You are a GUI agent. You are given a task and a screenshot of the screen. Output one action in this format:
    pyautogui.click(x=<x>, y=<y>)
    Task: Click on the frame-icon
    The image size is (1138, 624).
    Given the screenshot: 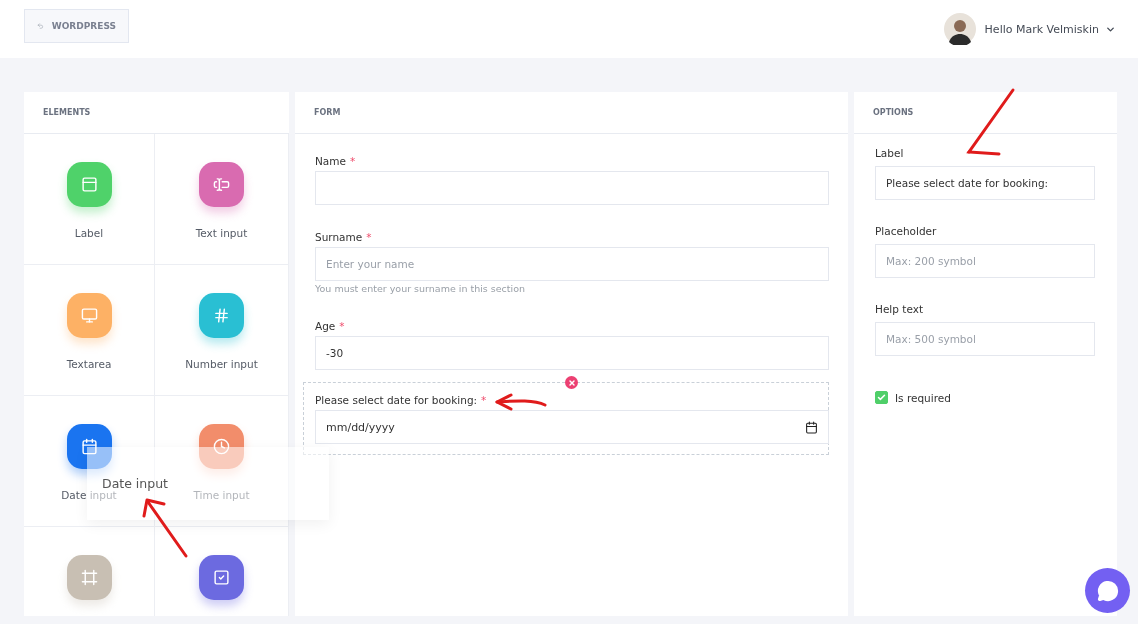 What is the action you would take?
    pyautogui.click(x=89, y=577)
    